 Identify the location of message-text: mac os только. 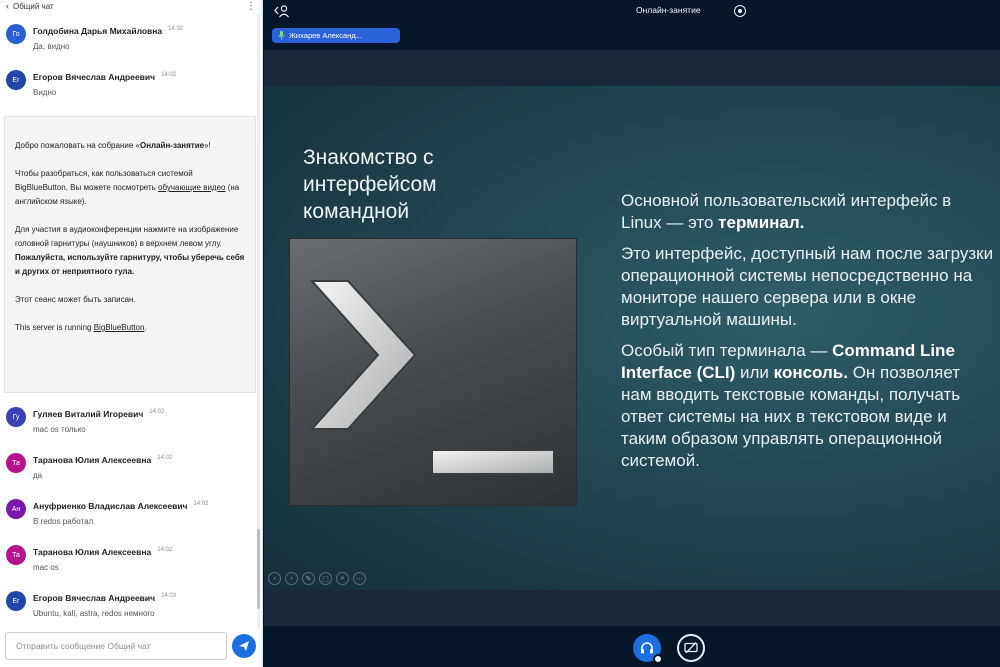
(59, 429).